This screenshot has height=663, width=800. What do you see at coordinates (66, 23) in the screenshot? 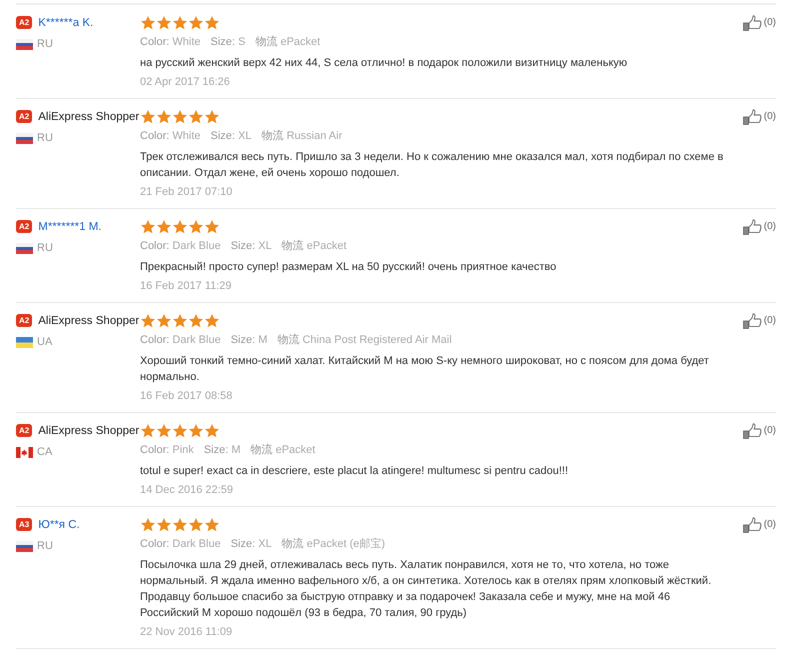
I see `reviewer-link: K******a K.` at bounding box center [66, 23].